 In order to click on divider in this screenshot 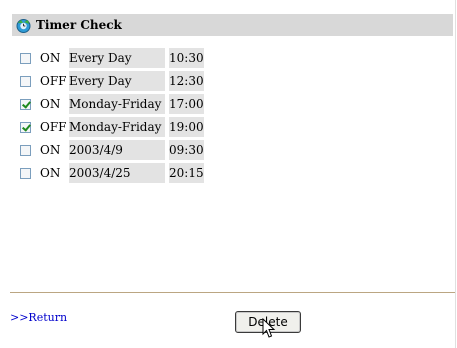, I will do `click(232, 292)`.